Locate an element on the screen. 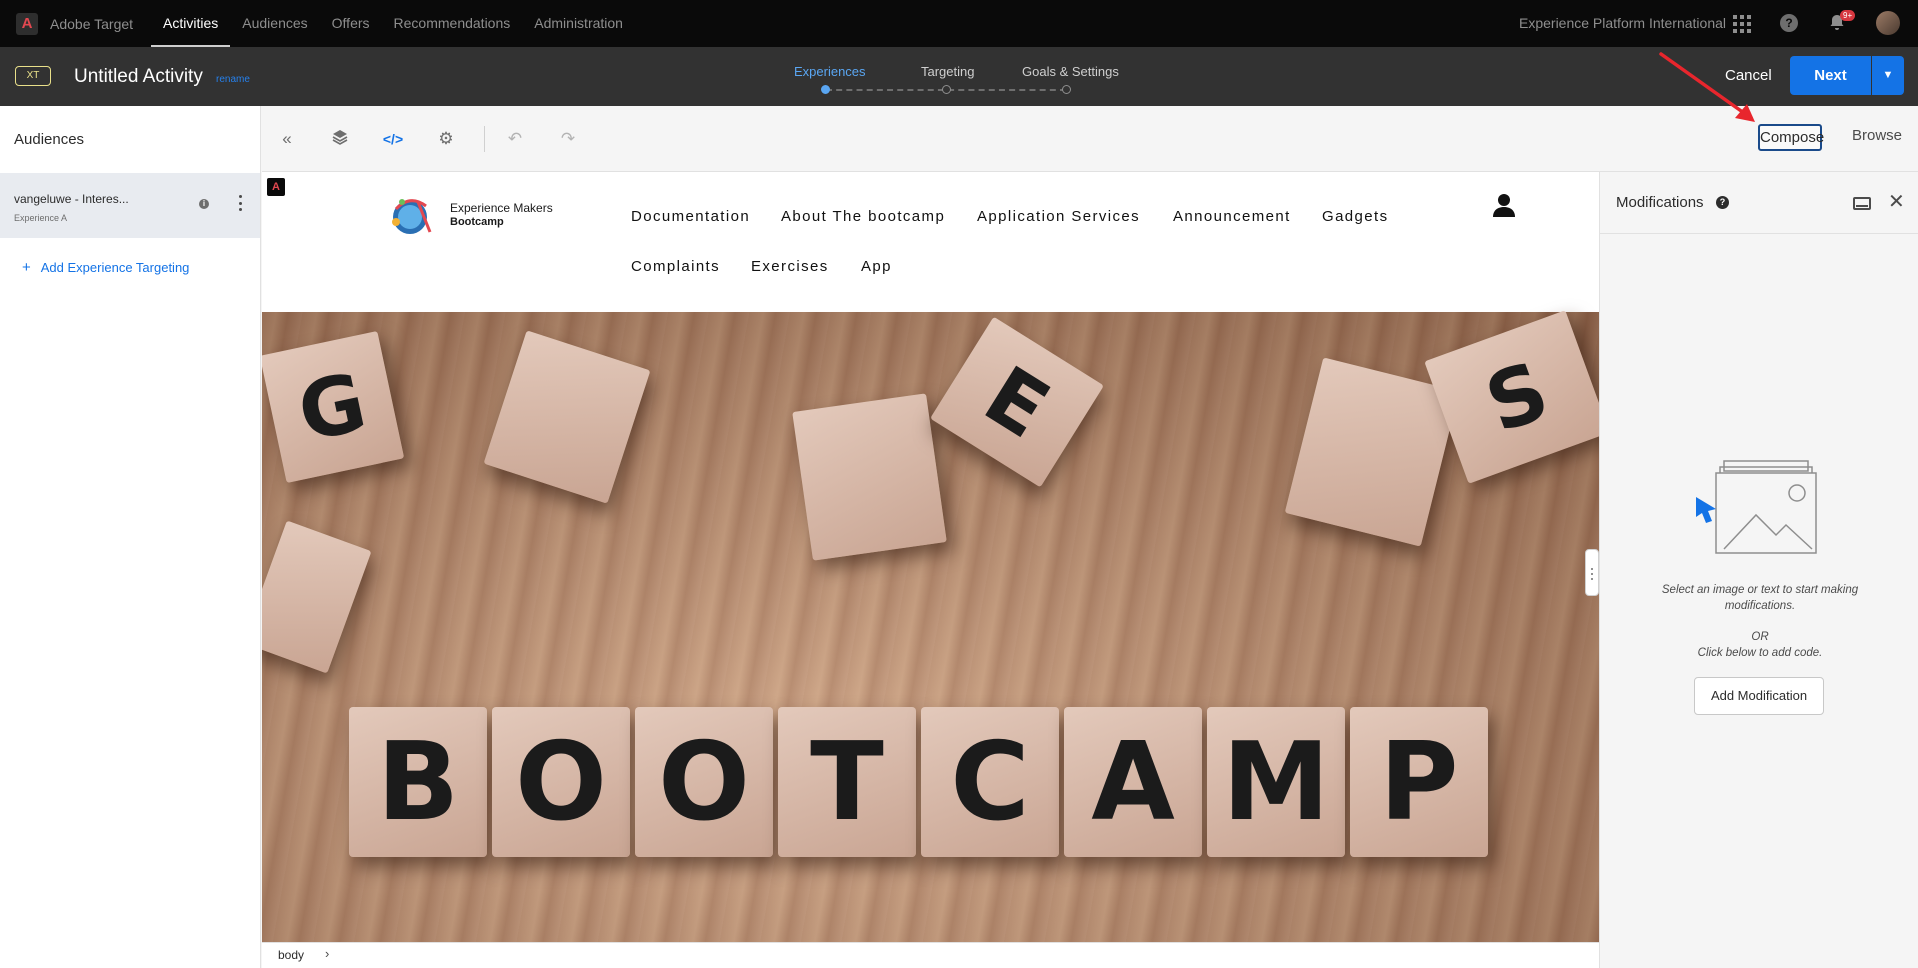  workflow-steps: Experiences Targeting Goals & Settings is located at coordinates (952, 79).